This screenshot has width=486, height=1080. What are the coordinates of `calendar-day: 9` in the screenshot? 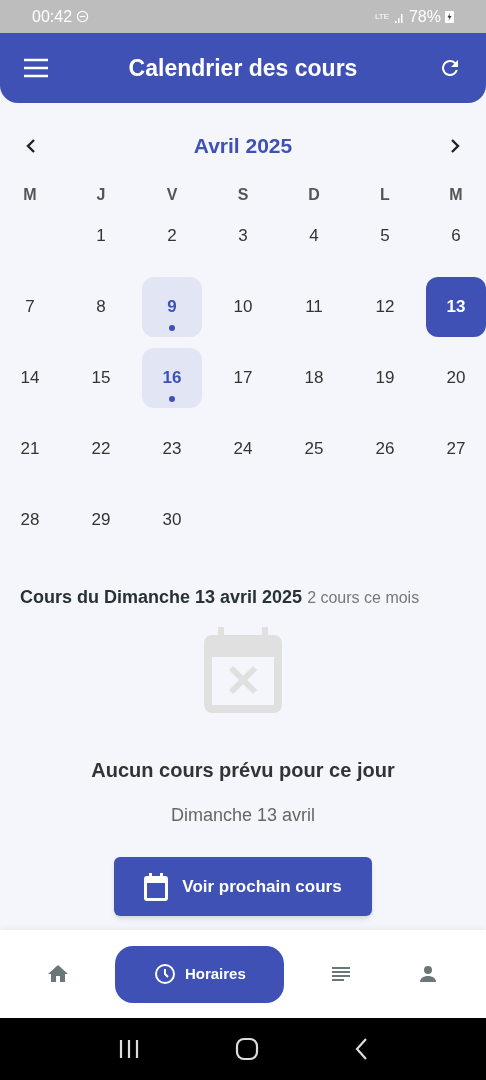 It's located at (172, 307).